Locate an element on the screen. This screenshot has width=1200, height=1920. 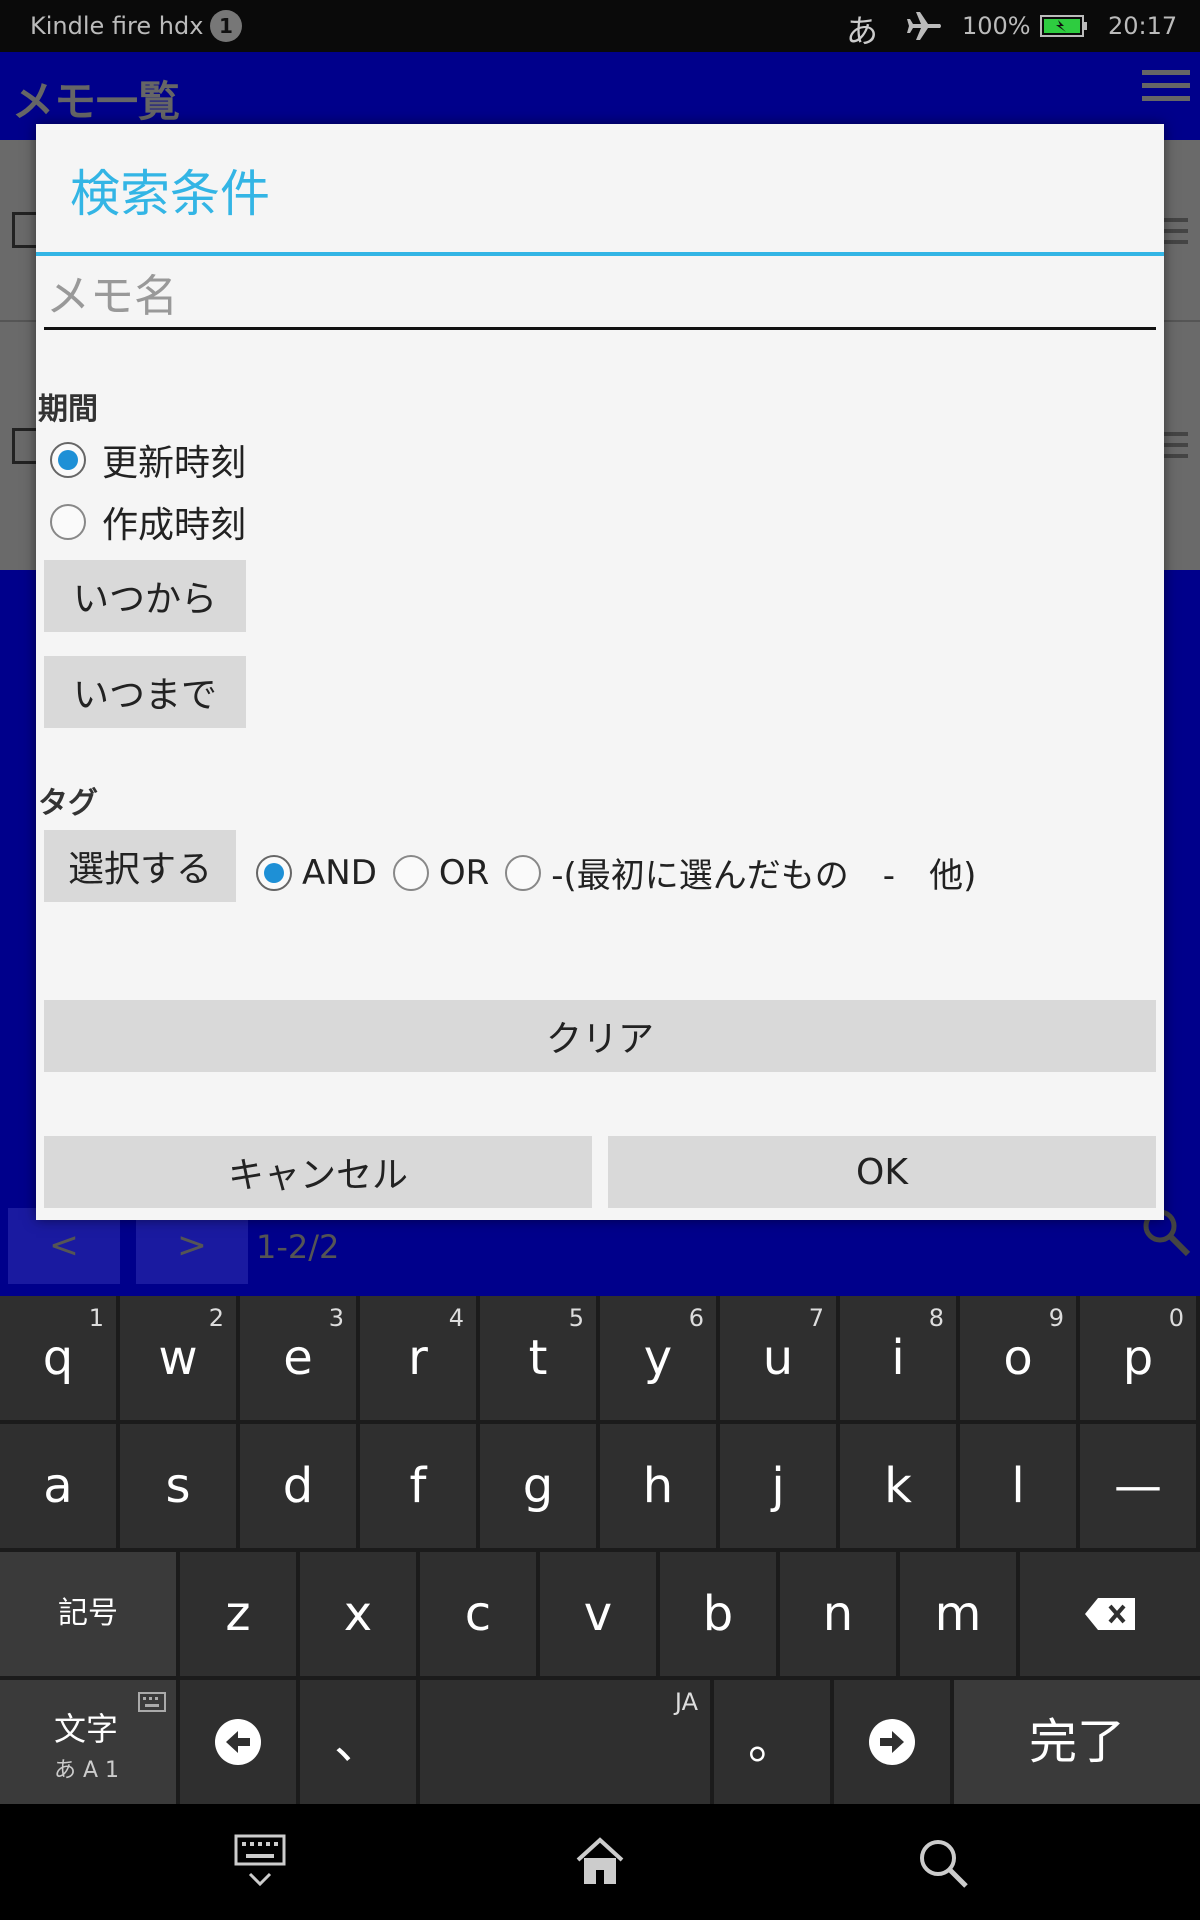
key-number-hint: 8 is located at coordinates (936, 1318).